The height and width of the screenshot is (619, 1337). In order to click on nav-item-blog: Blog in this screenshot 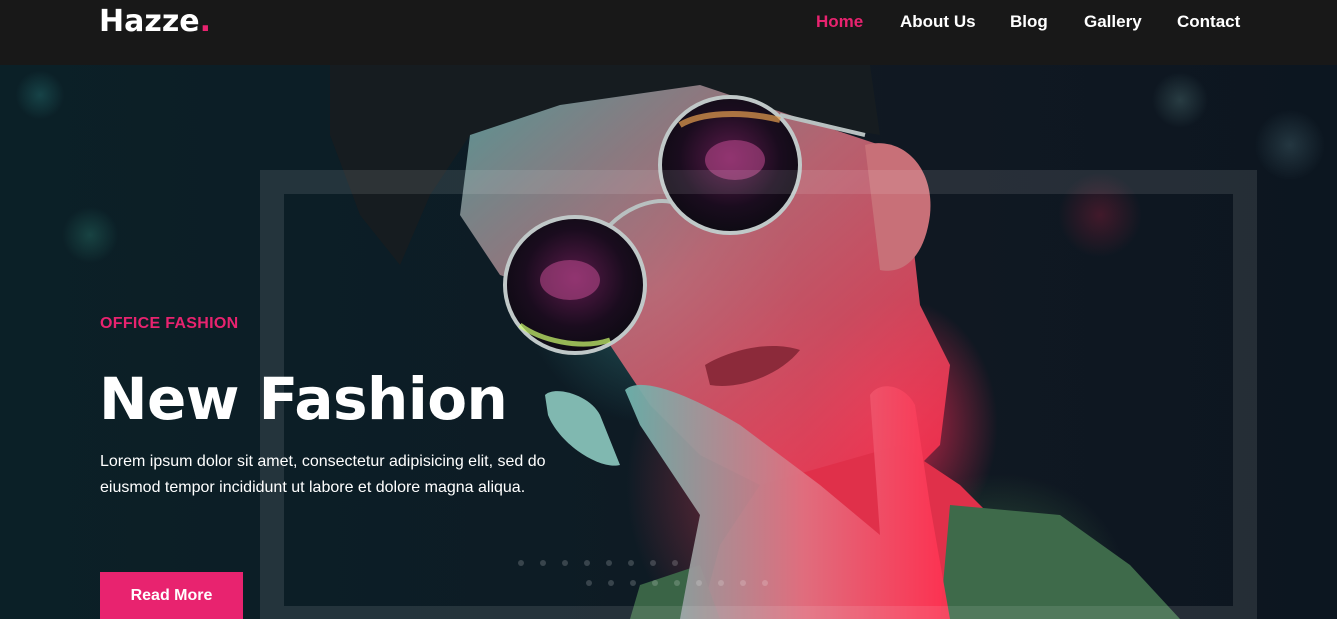, I will do `click(1029, 22)`.